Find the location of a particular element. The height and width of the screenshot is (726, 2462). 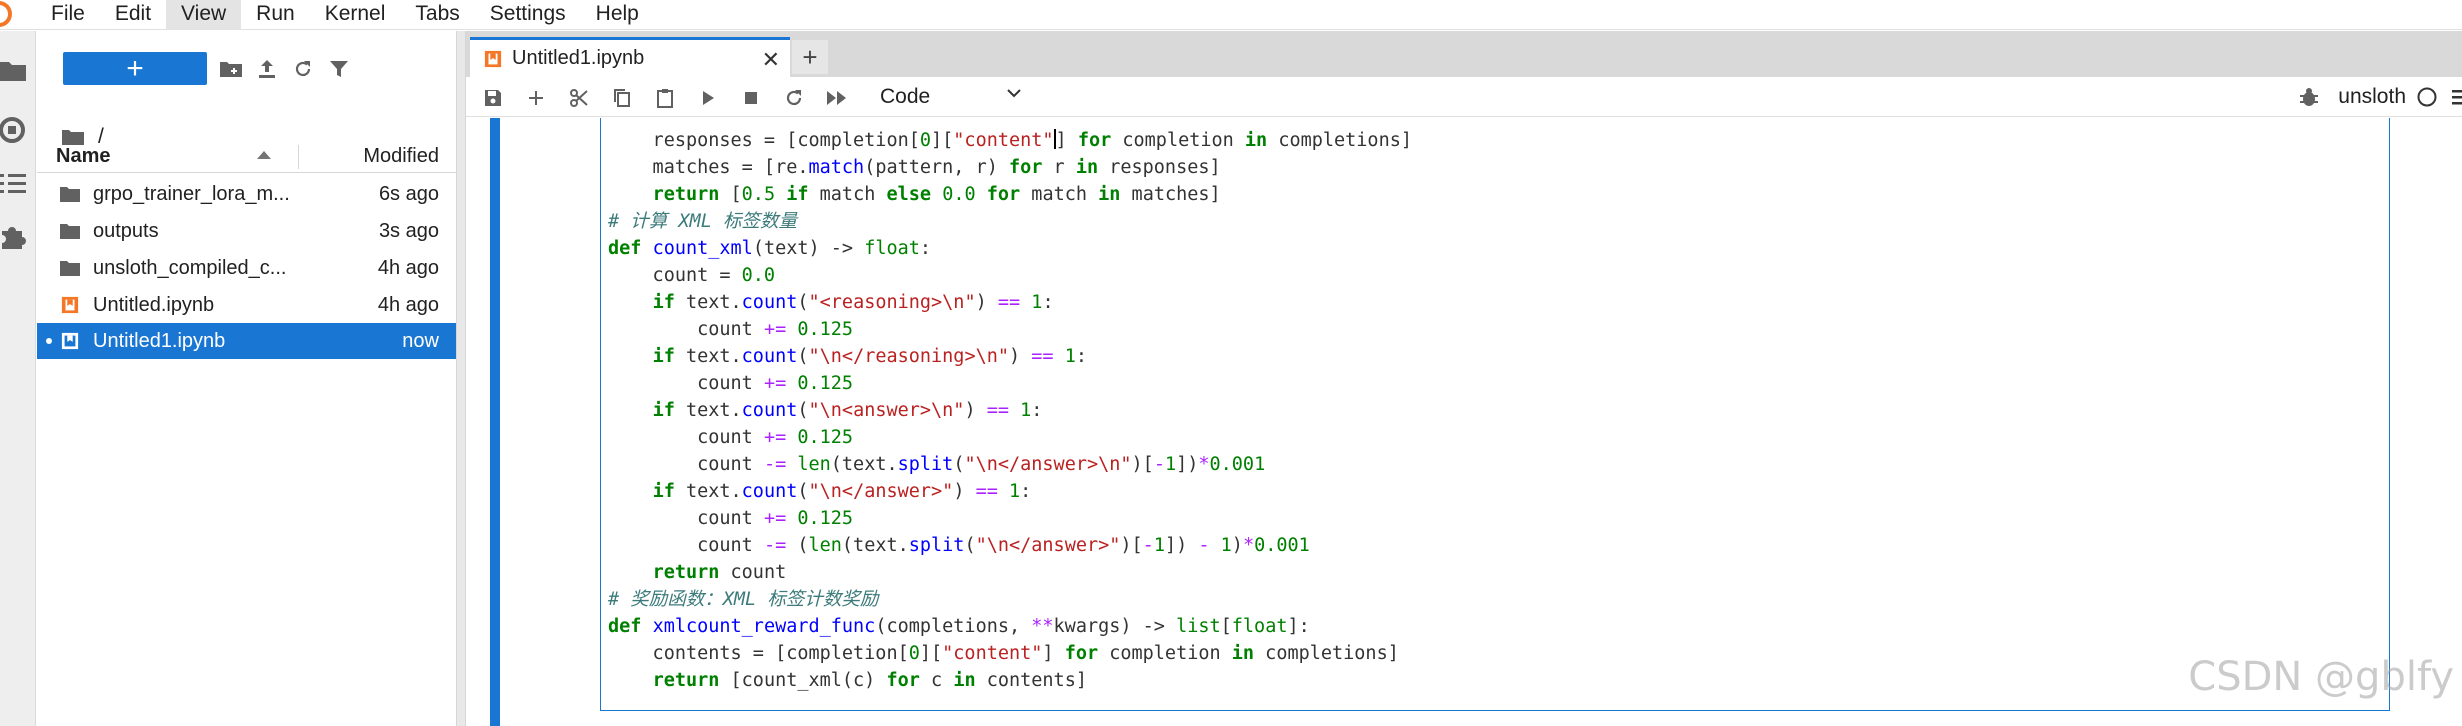

column-modified: Modified is located at coordinates (401, 156).